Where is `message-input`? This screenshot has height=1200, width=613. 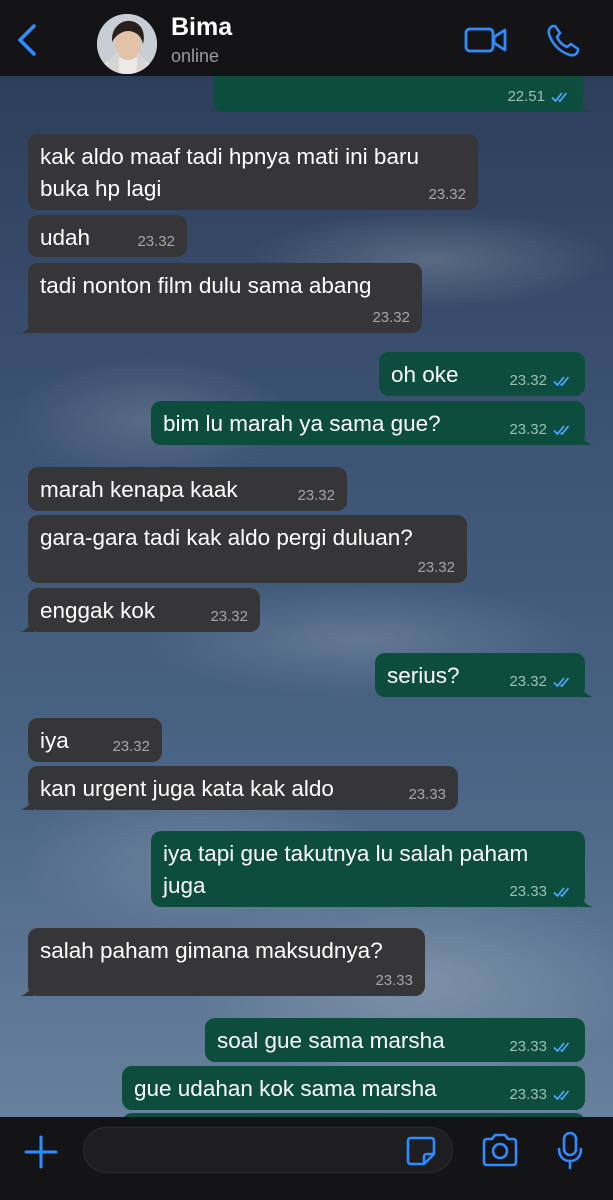 message-input is located at coordinates (268, 1150).